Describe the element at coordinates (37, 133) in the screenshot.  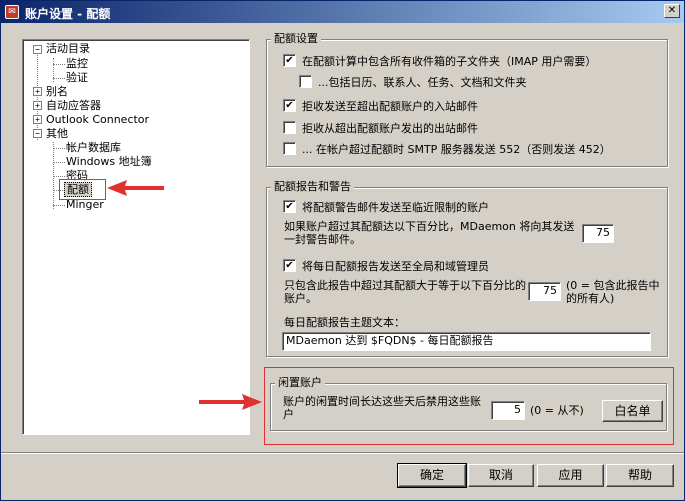
I see `tree-expander-other: −` at that location.